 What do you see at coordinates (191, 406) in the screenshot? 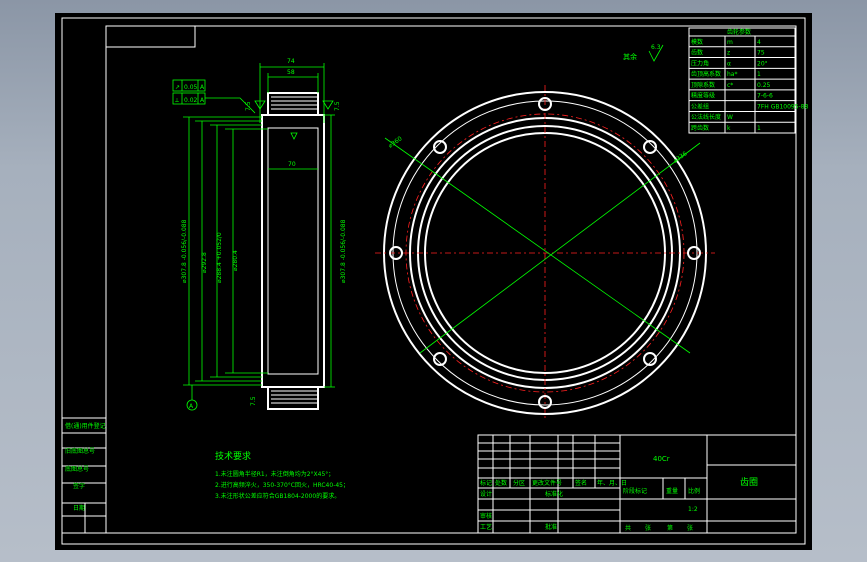
I see `datum-label: A` at bounding box center [191, 406].